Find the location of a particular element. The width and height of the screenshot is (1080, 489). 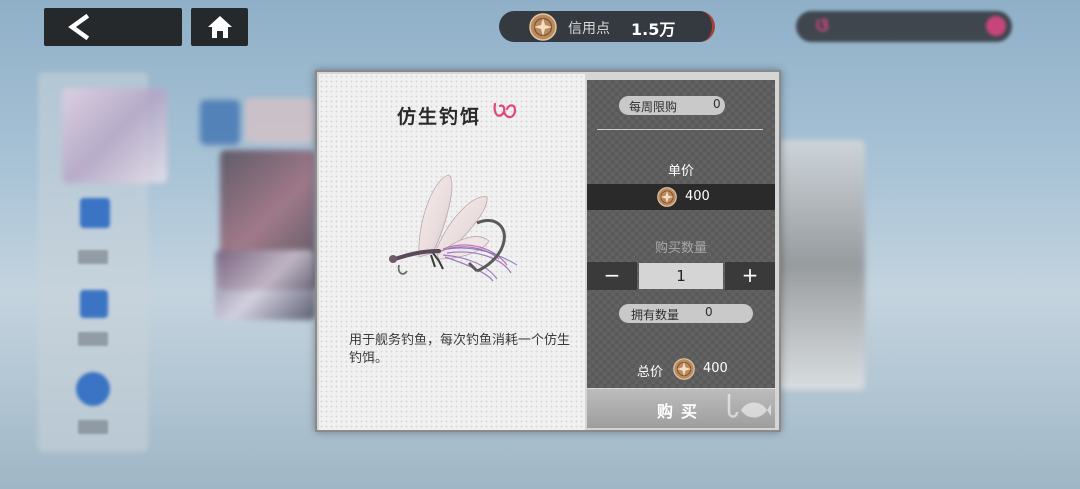

unit-price-label: 单价 is located at coordinates (680, 171).